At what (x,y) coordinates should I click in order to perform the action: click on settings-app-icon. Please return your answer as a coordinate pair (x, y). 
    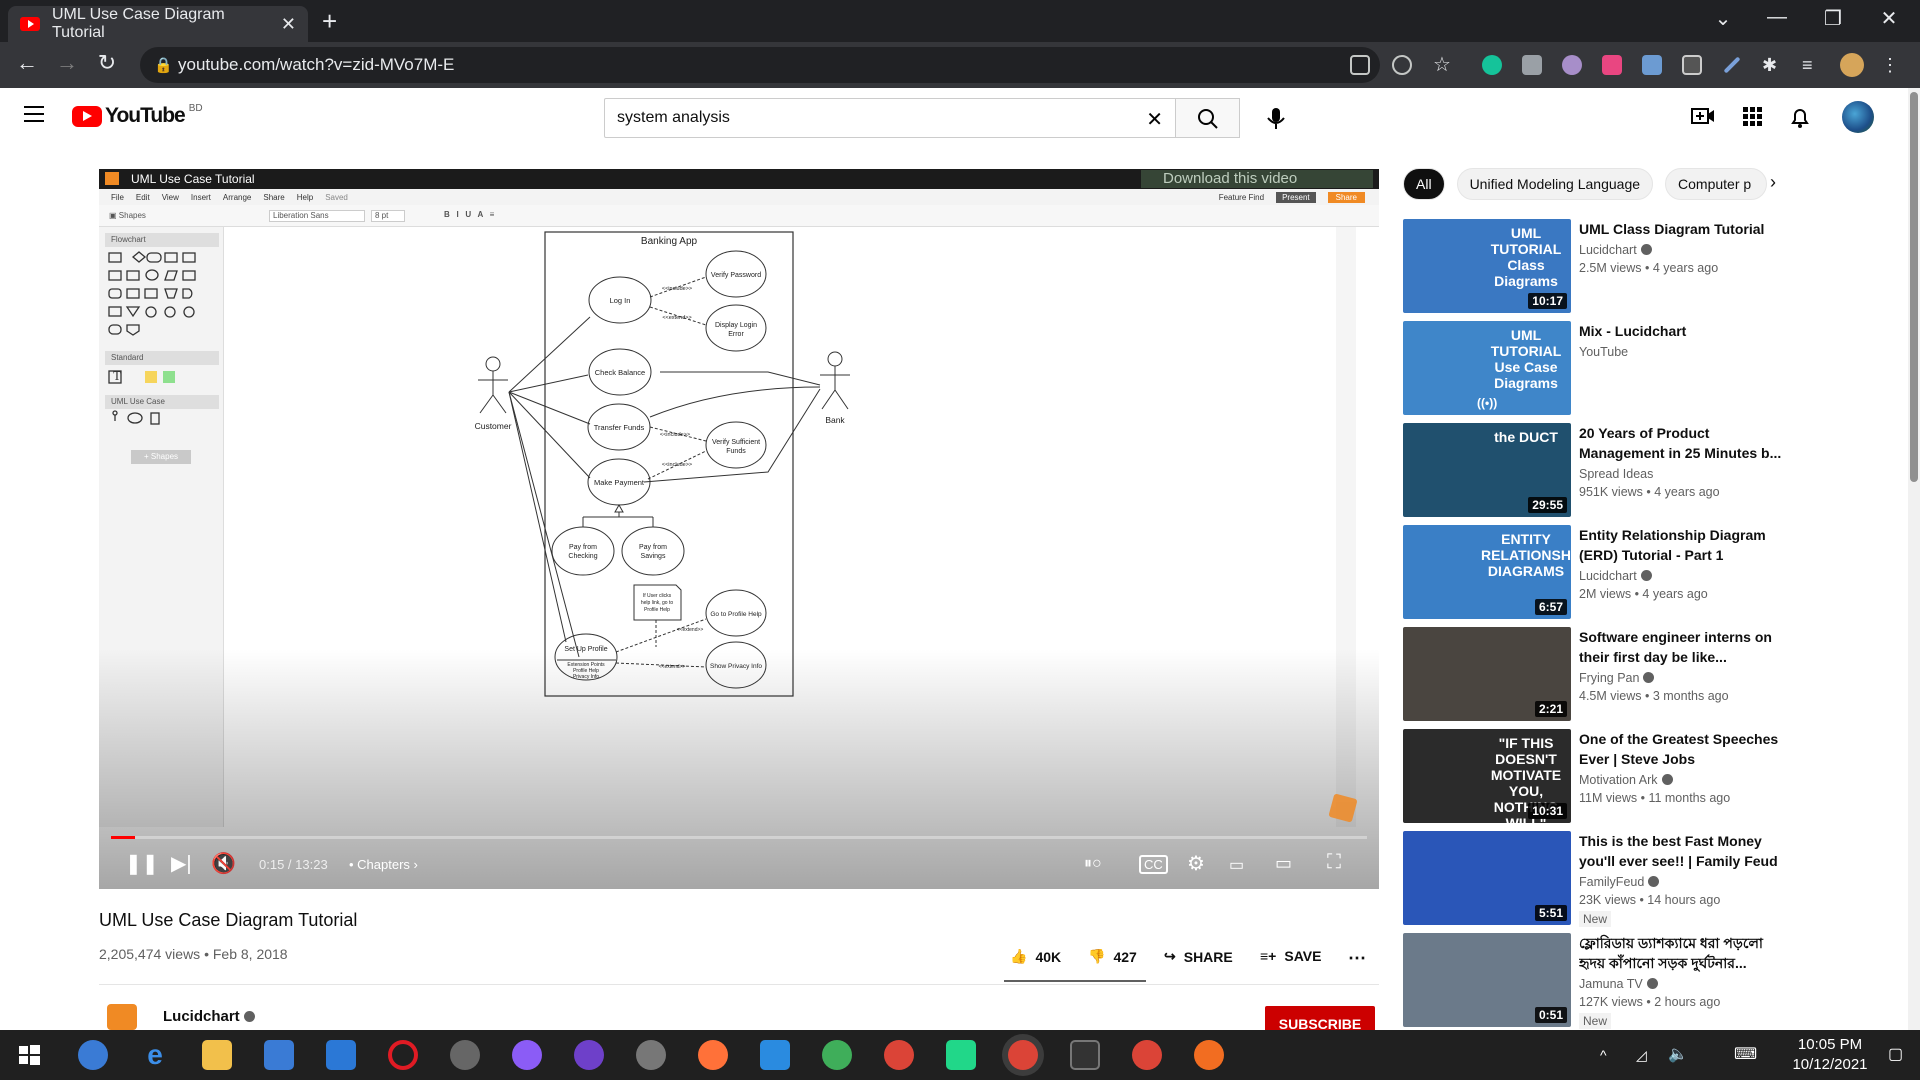
    Looking at the image, I should click on (651, 1055).